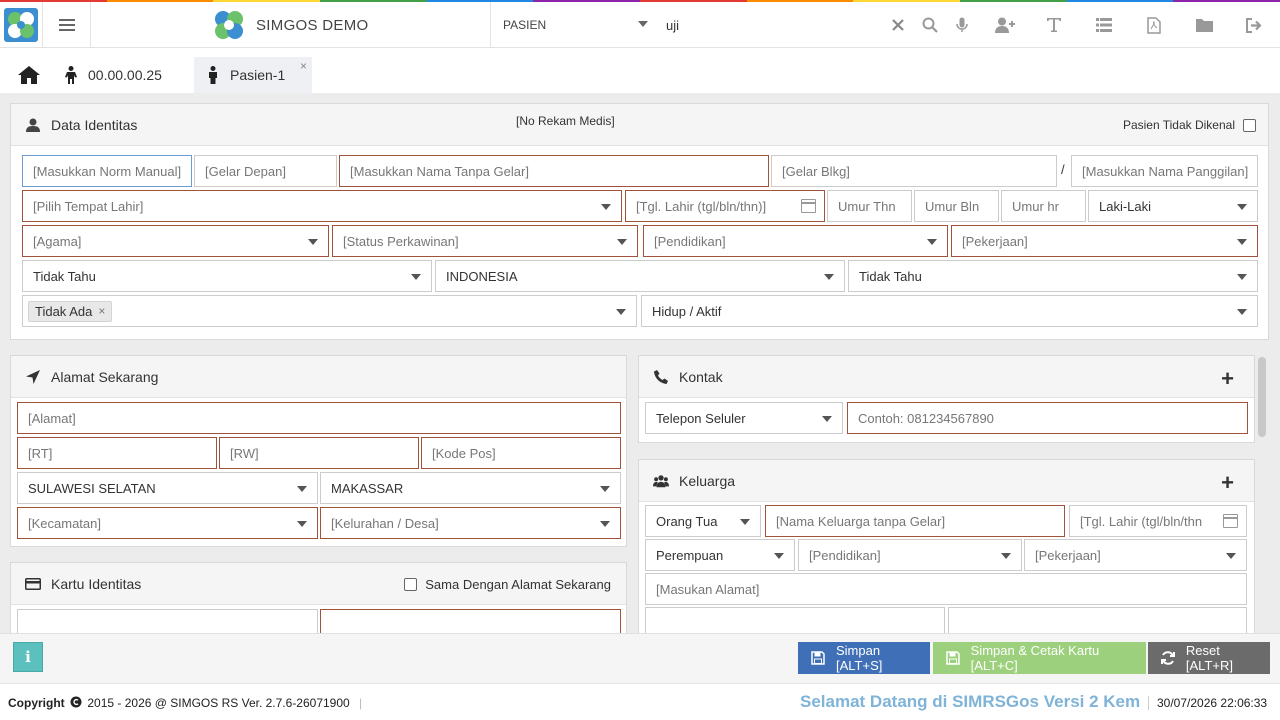  Describe the element at coordinates (470, 621) in the screenshot. I see `id-card-number-input` at that location.